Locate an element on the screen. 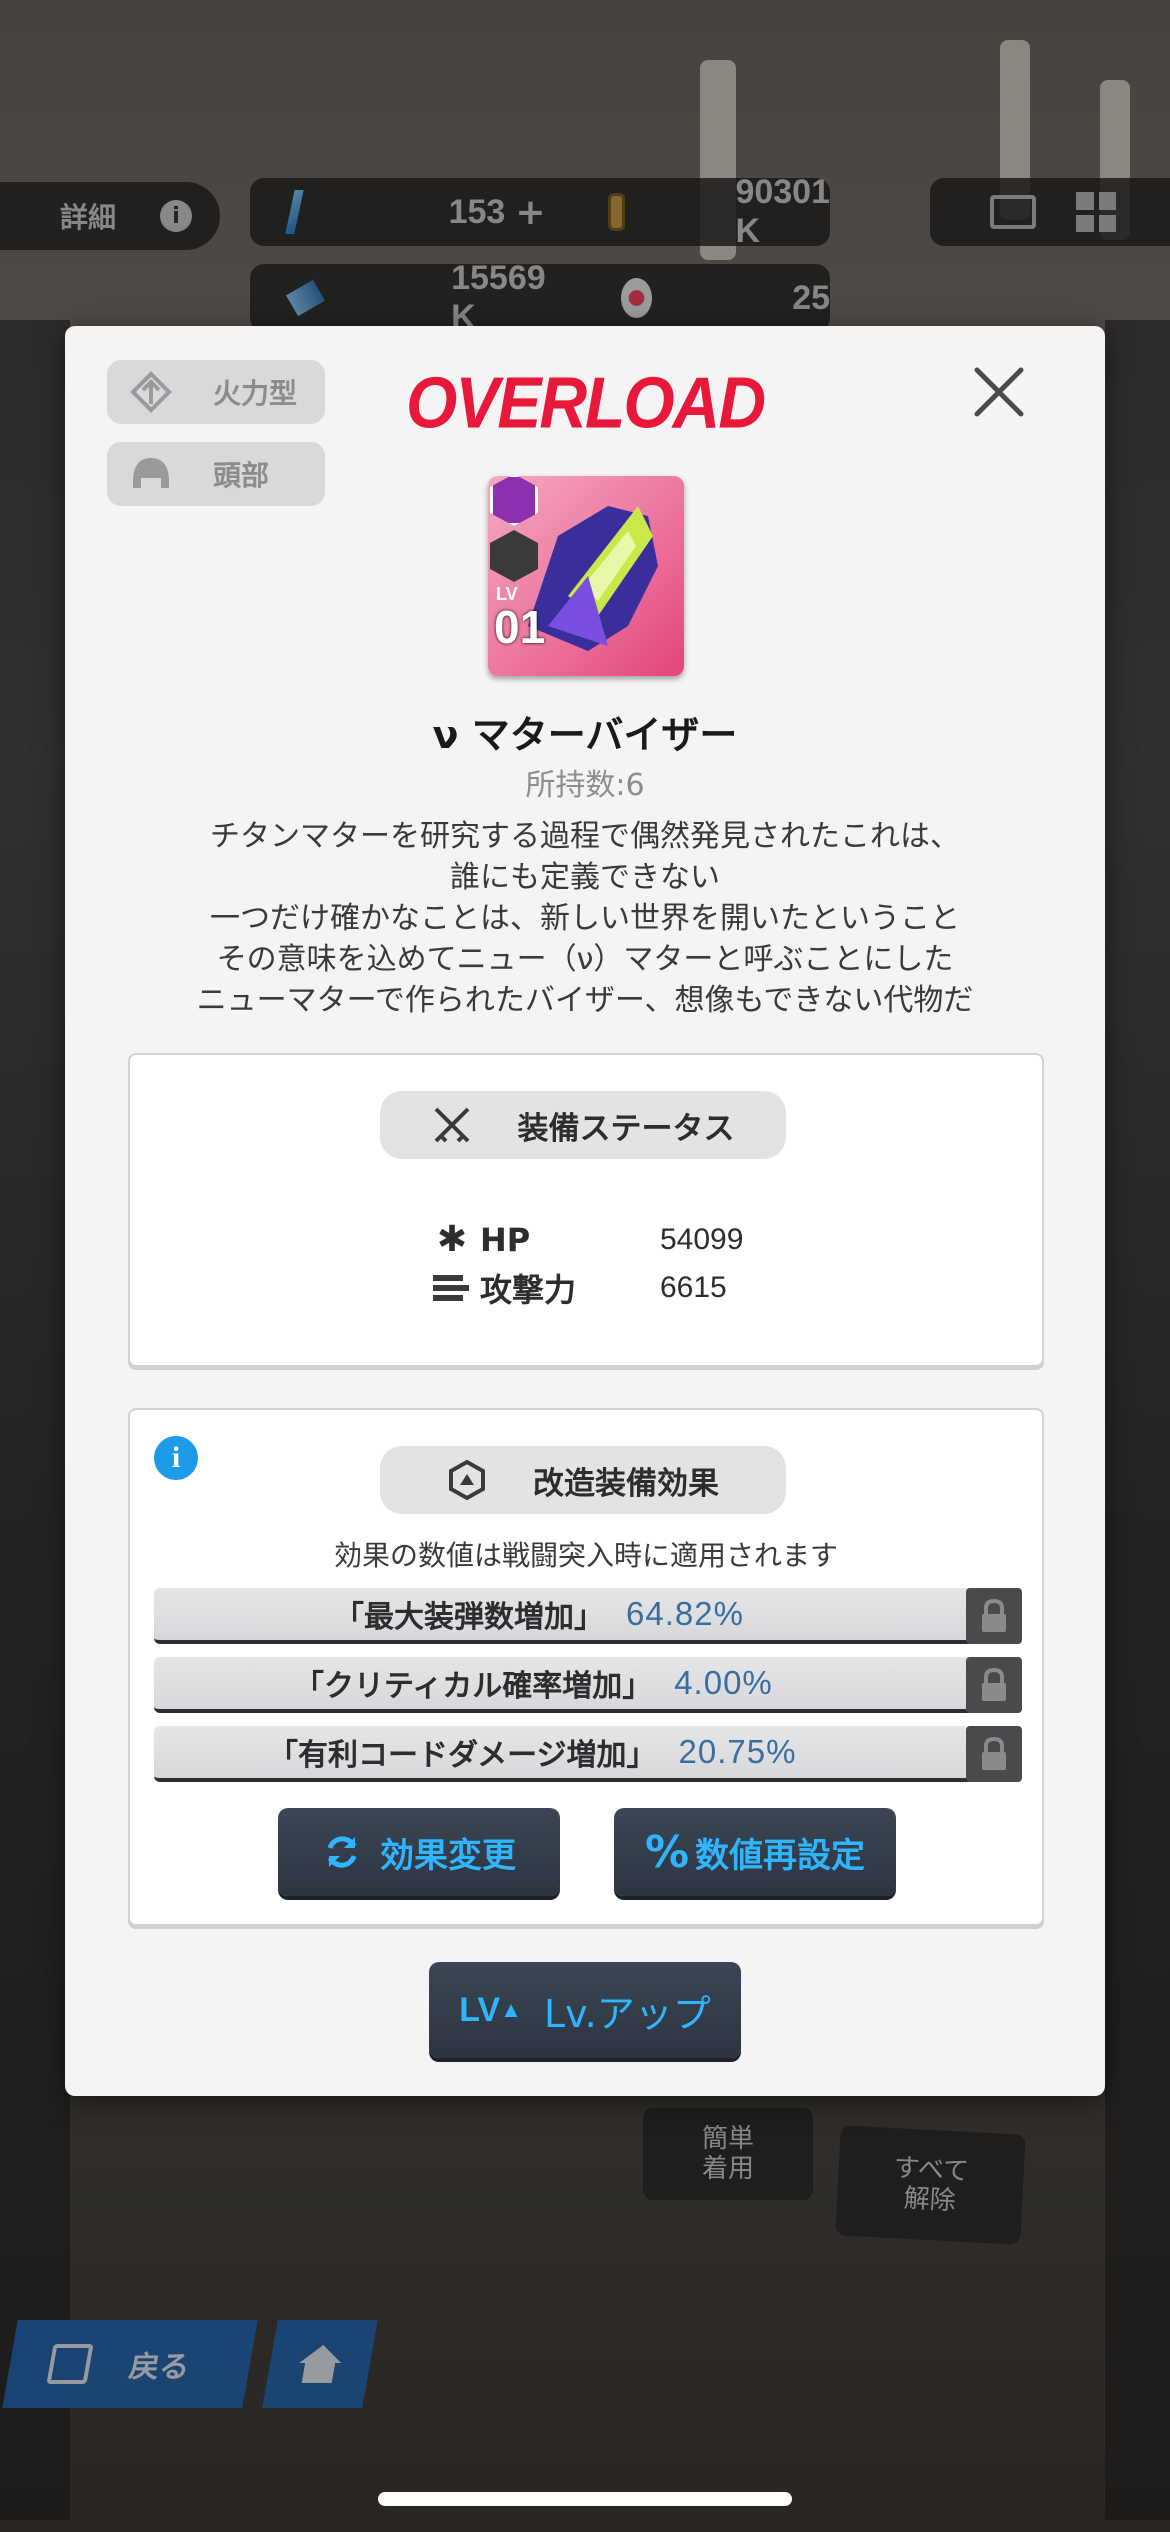  owned-count: 所持数:6 is located at coordinates (585, 785).